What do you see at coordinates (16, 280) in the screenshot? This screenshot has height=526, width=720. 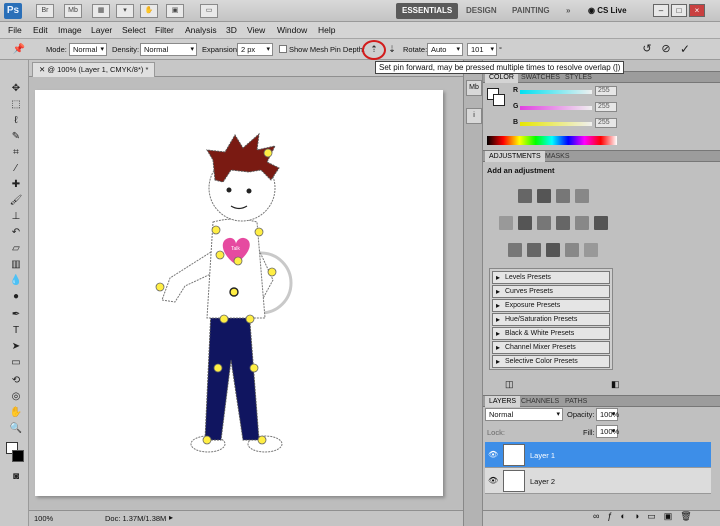 I see `blur-tool-icon: 💧` at bounding box center [16, 280].